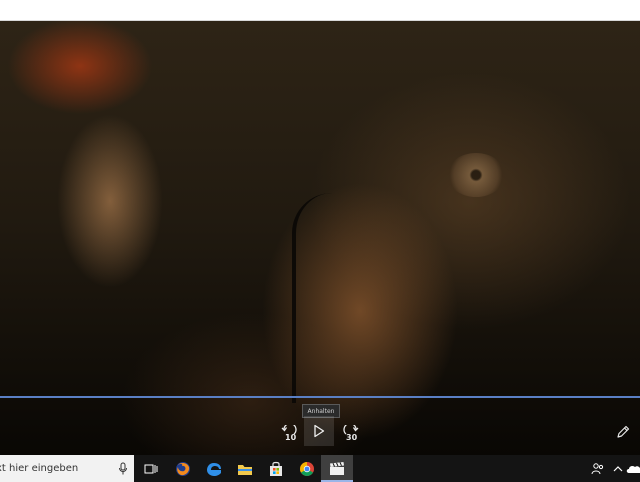  I want to click on firefox-icon, so click(183, 469).